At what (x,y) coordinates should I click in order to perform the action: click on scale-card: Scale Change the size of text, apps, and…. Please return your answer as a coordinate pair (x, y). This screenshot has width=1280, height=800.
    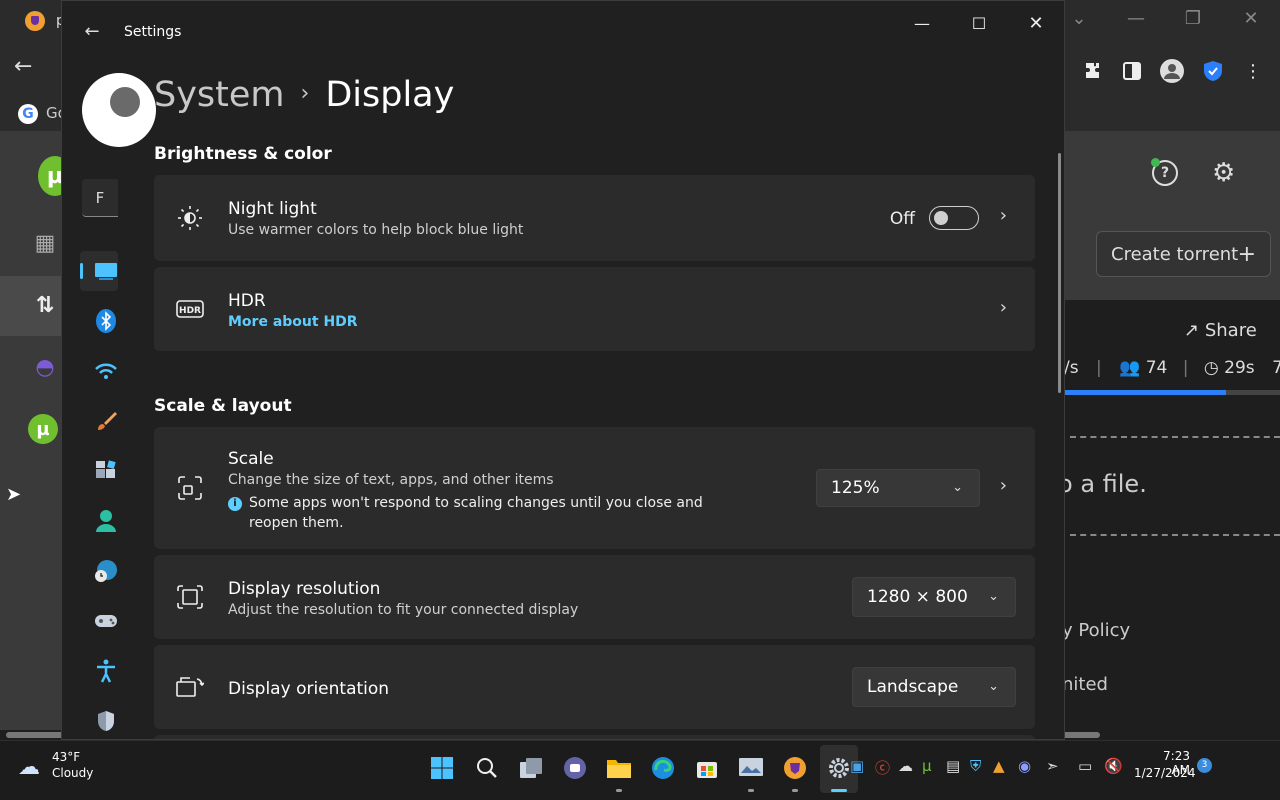
    Looking at the image, I should click on (594, 488).